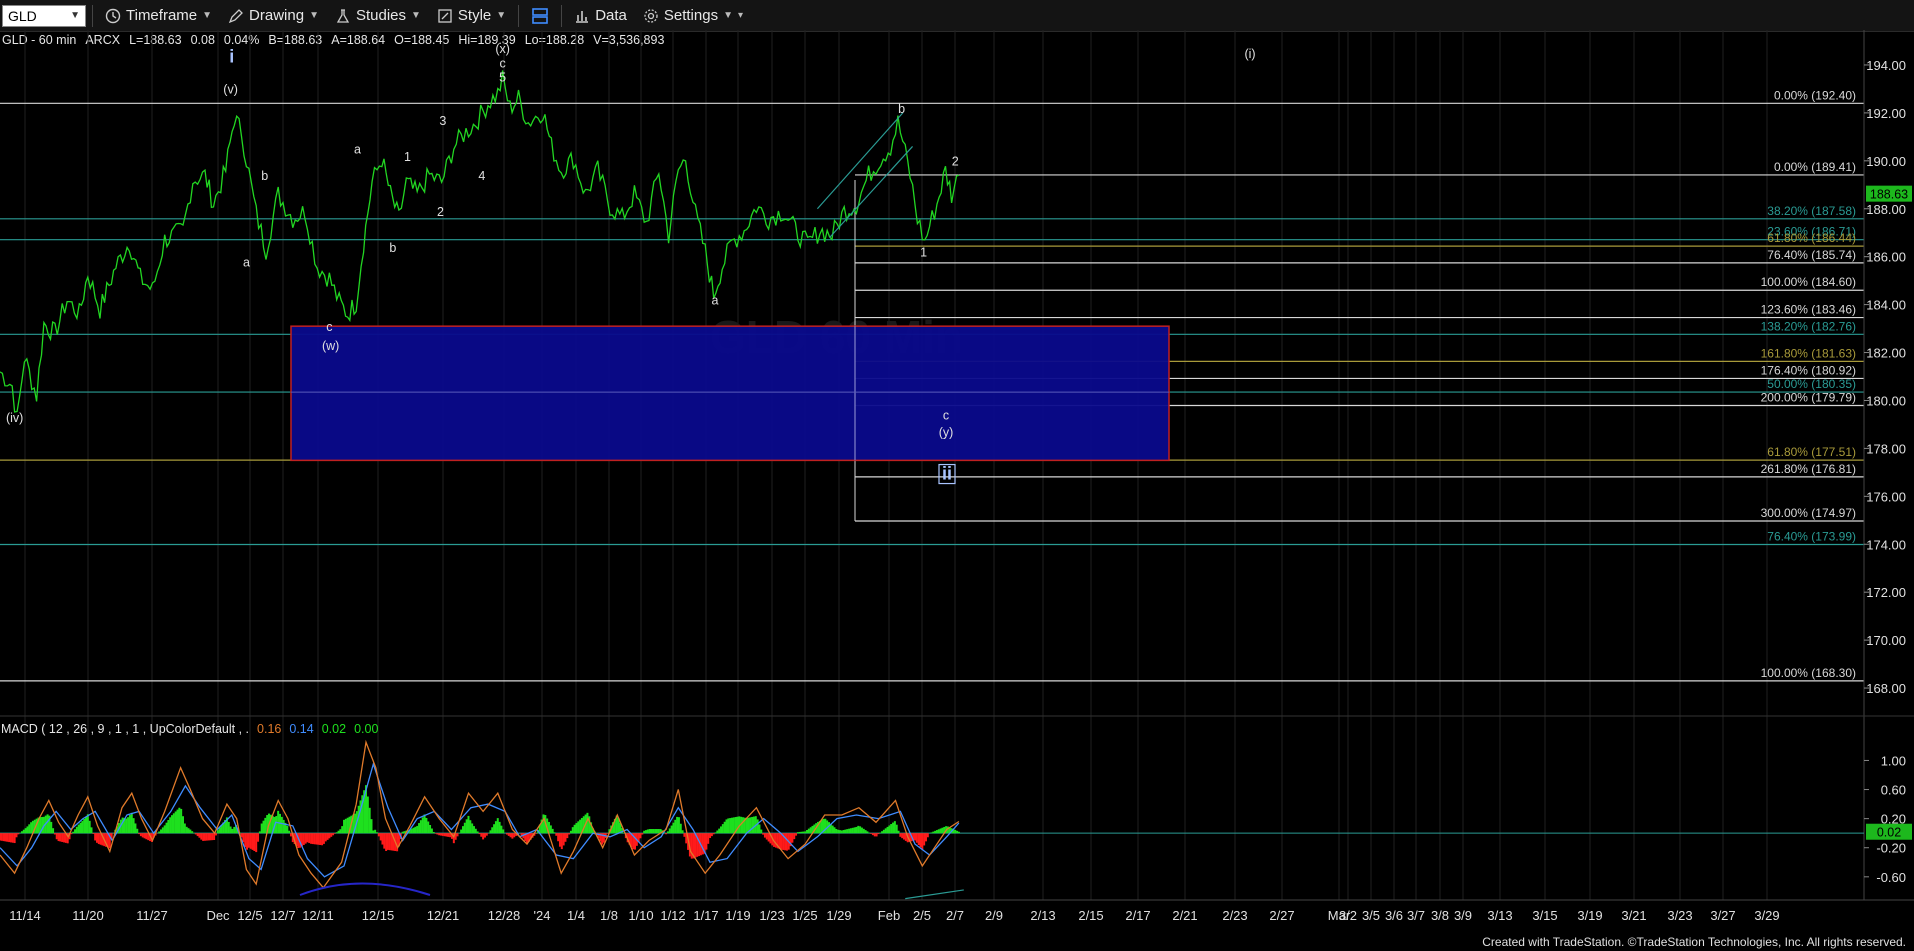 The image size is (1914, 951). Describe the element at coordinates (923, 253) in the screenshot. I see `wave-label: 1` at that location.